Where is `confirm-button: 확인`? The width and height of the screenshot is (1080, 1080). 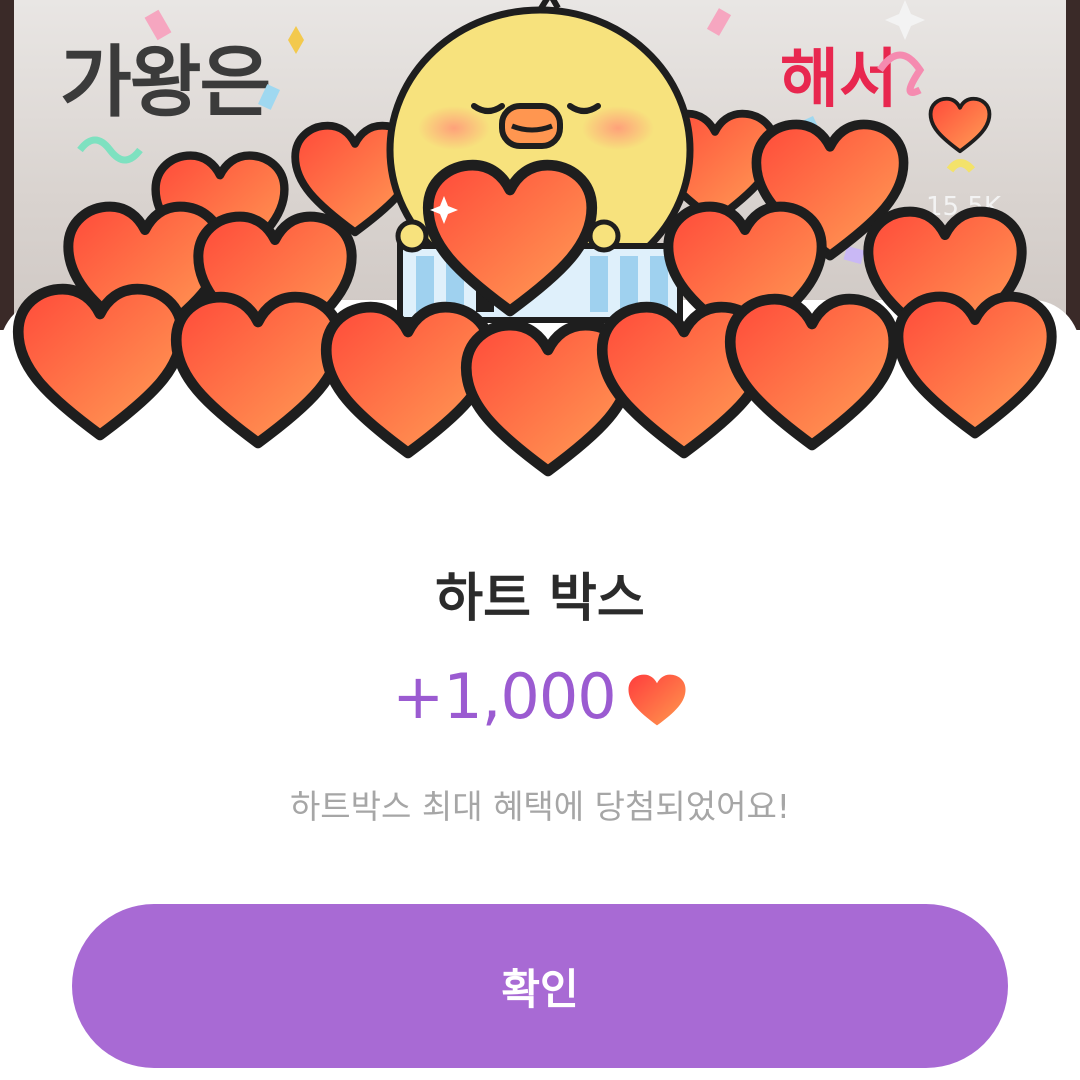 confirm-button: 확인 is located at coordinates (540, 986).